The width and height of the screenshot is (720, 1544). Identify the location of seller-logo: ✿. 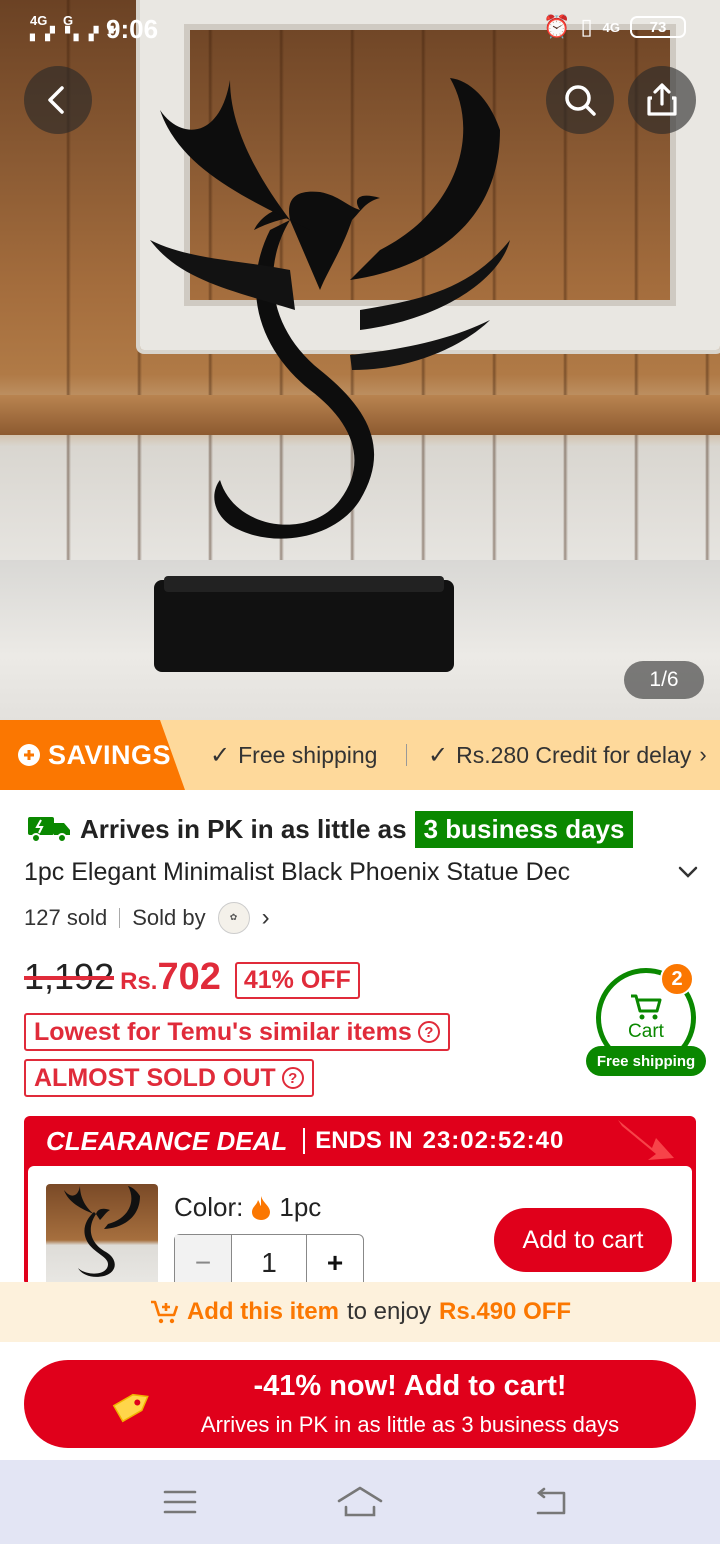
(233, 918).